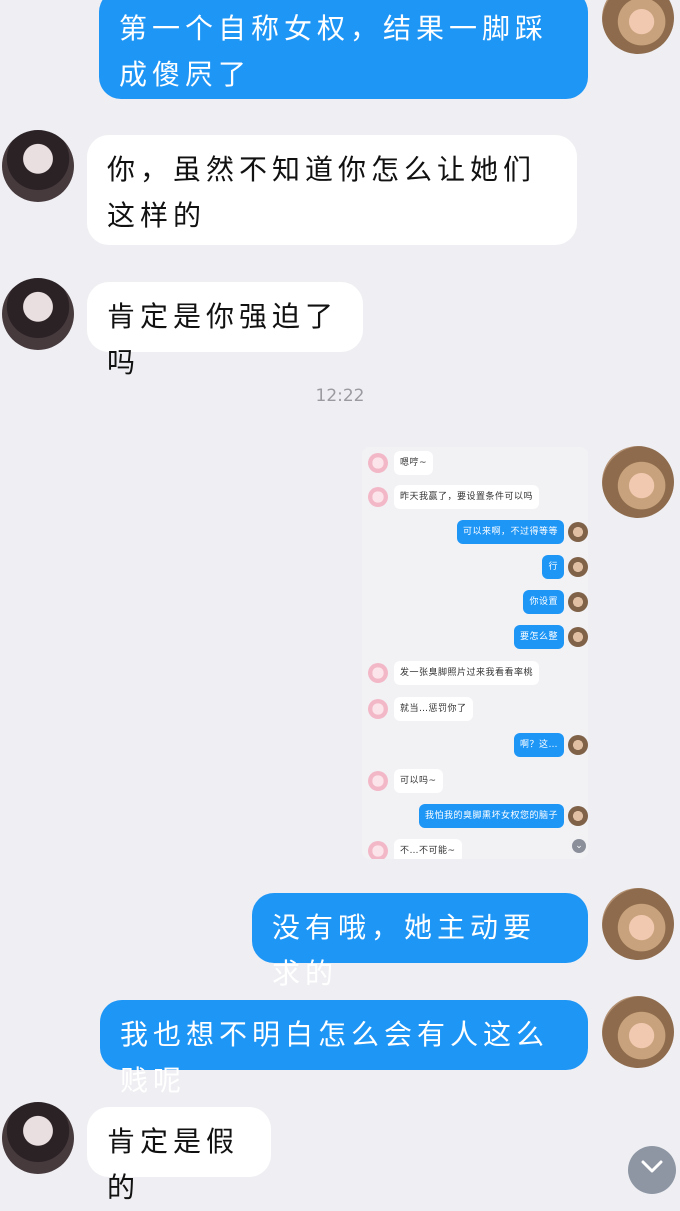 The width and height of the screenshot is (680, 1211). I want to click on scroll-to-bottom-button, so click(652, 1170).